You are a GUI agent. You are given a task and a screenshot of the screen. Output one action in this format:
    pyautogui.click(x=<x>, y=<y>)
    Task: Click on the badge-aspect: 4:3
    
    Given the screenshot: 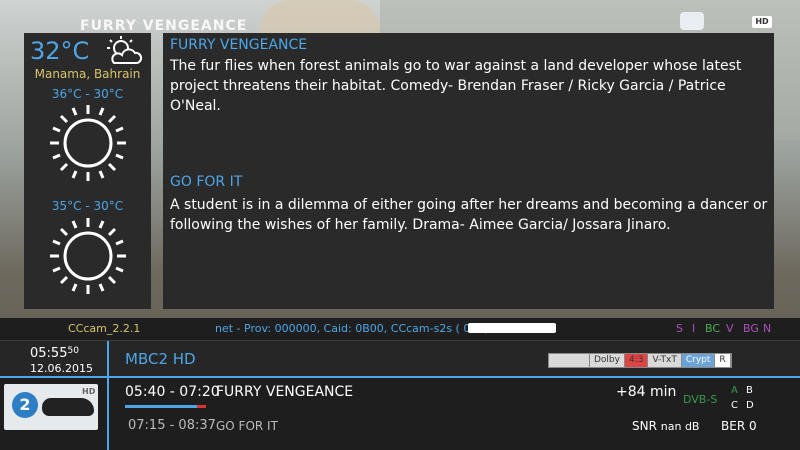 What is the action you would take?
    pyautogui.click(x=636, y=360)
    